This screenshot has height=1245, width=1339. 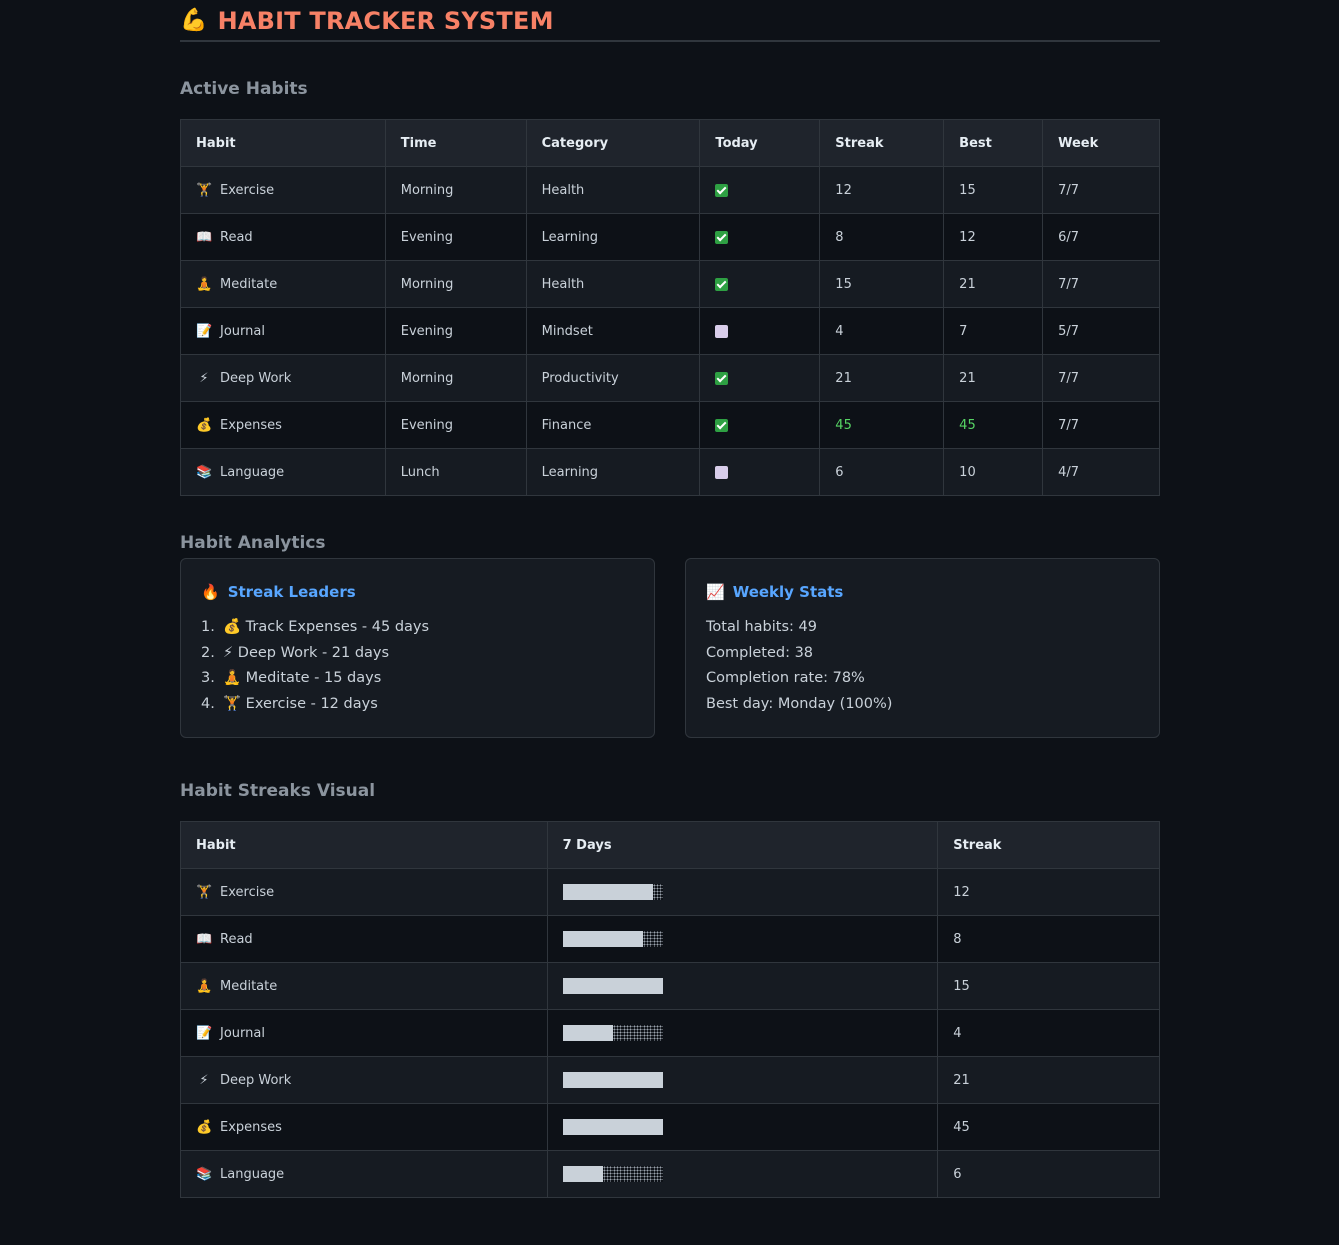 What do you see at coordinates (882, 378) in the screenshot?
I see `streak-cell: 21` at bounding box center [882, 378].